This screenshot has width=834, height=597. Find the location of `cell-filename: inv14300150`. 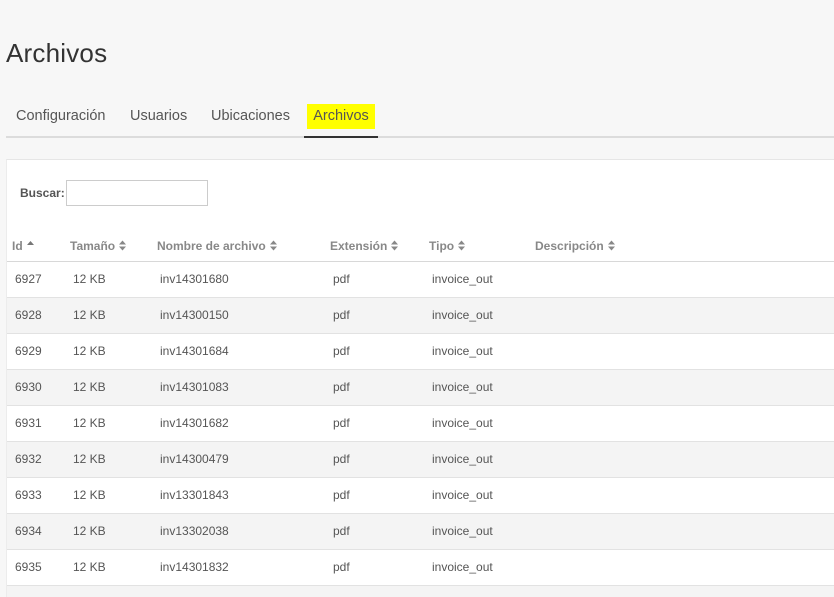

cell-filename: inv14300150 is located at coordinates (194, 315).